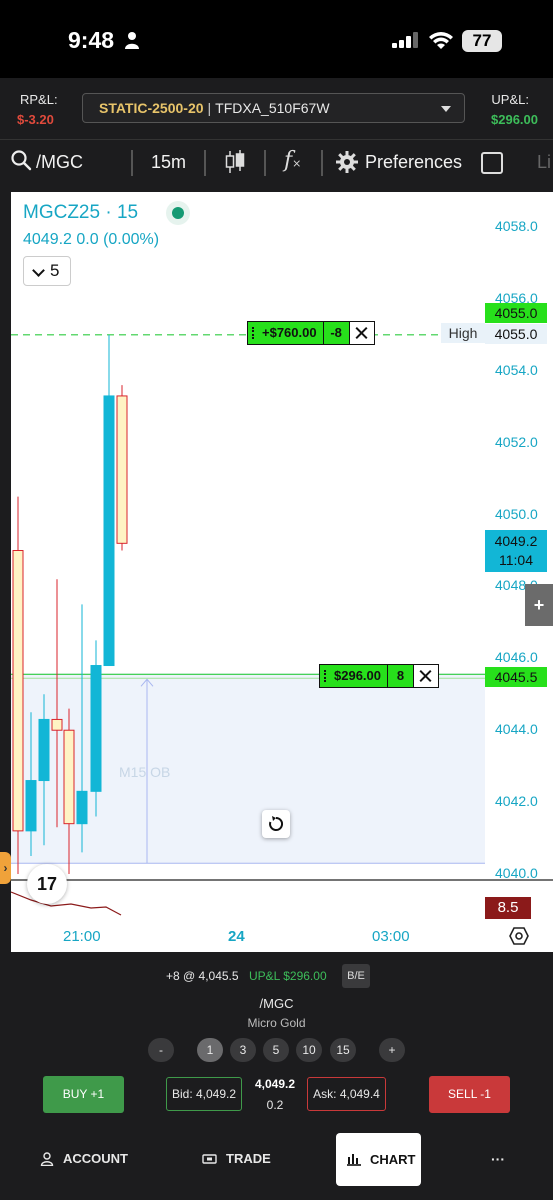 The width and height of the screenshot is (553, 1200). What do you see at coordinates (469, 1094) in the screenshot?
I see `sell-button: SELL -1` at bounding box center [469, 1094].